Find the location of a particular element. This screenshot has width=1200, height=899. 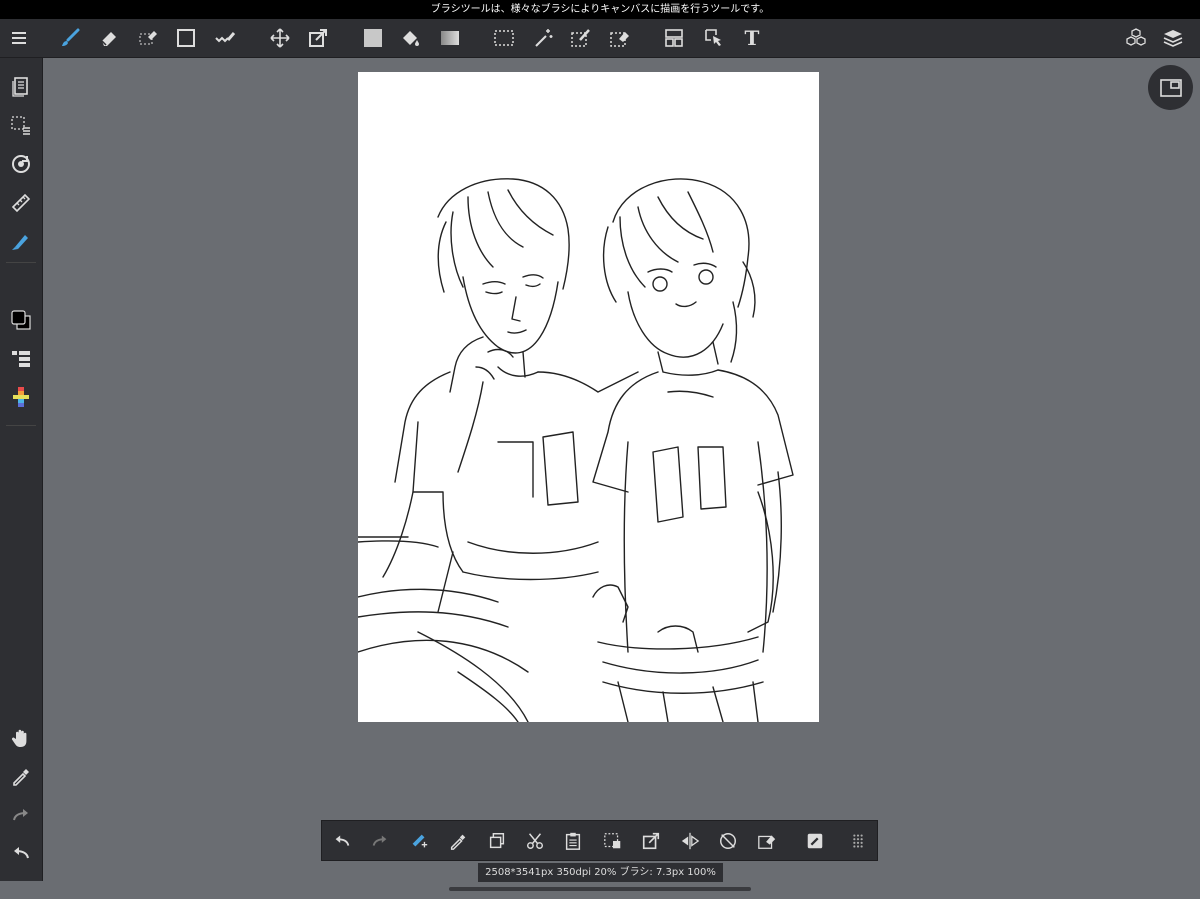

navigator-icon is located at coordinates (1170, 87).